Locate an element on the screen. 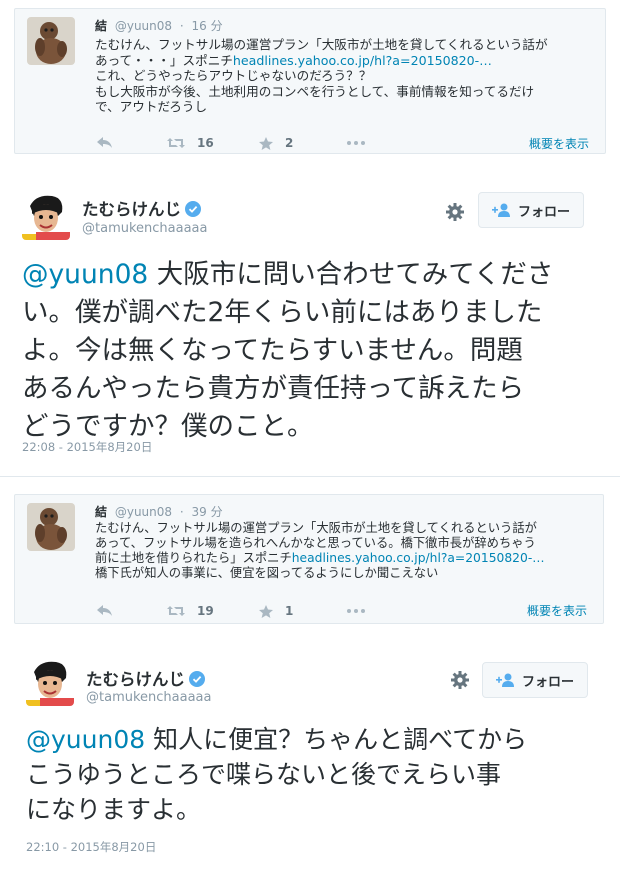 This screenshot has width=620, height=870. tweet-actions: 16 2 is located at coordinates (242, 143).